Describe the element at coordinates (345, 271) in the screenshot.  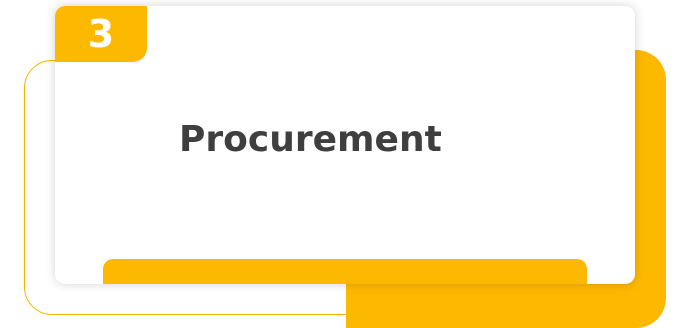
I see `accent-bar` at that location.